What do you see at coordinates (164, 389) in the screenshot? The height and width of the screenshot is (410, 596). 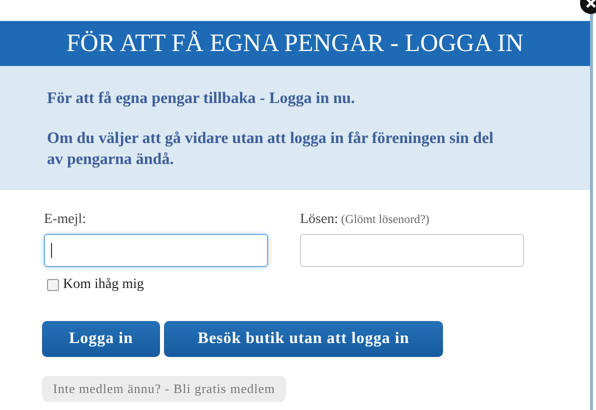 I see `signup-link: Inte medlem ännu? - Bli gratis medlem` at bounding box center [164, 389].